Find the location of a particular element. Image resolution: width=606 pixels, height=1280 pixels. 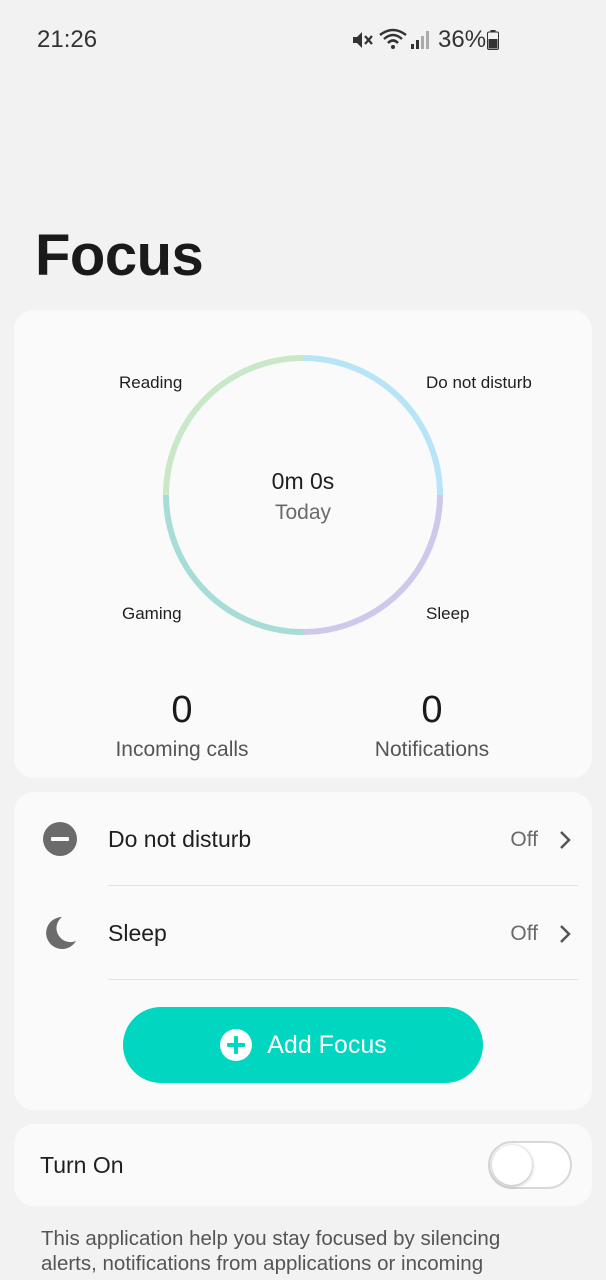

toggle-knob is located at coordinates (512, 1165).